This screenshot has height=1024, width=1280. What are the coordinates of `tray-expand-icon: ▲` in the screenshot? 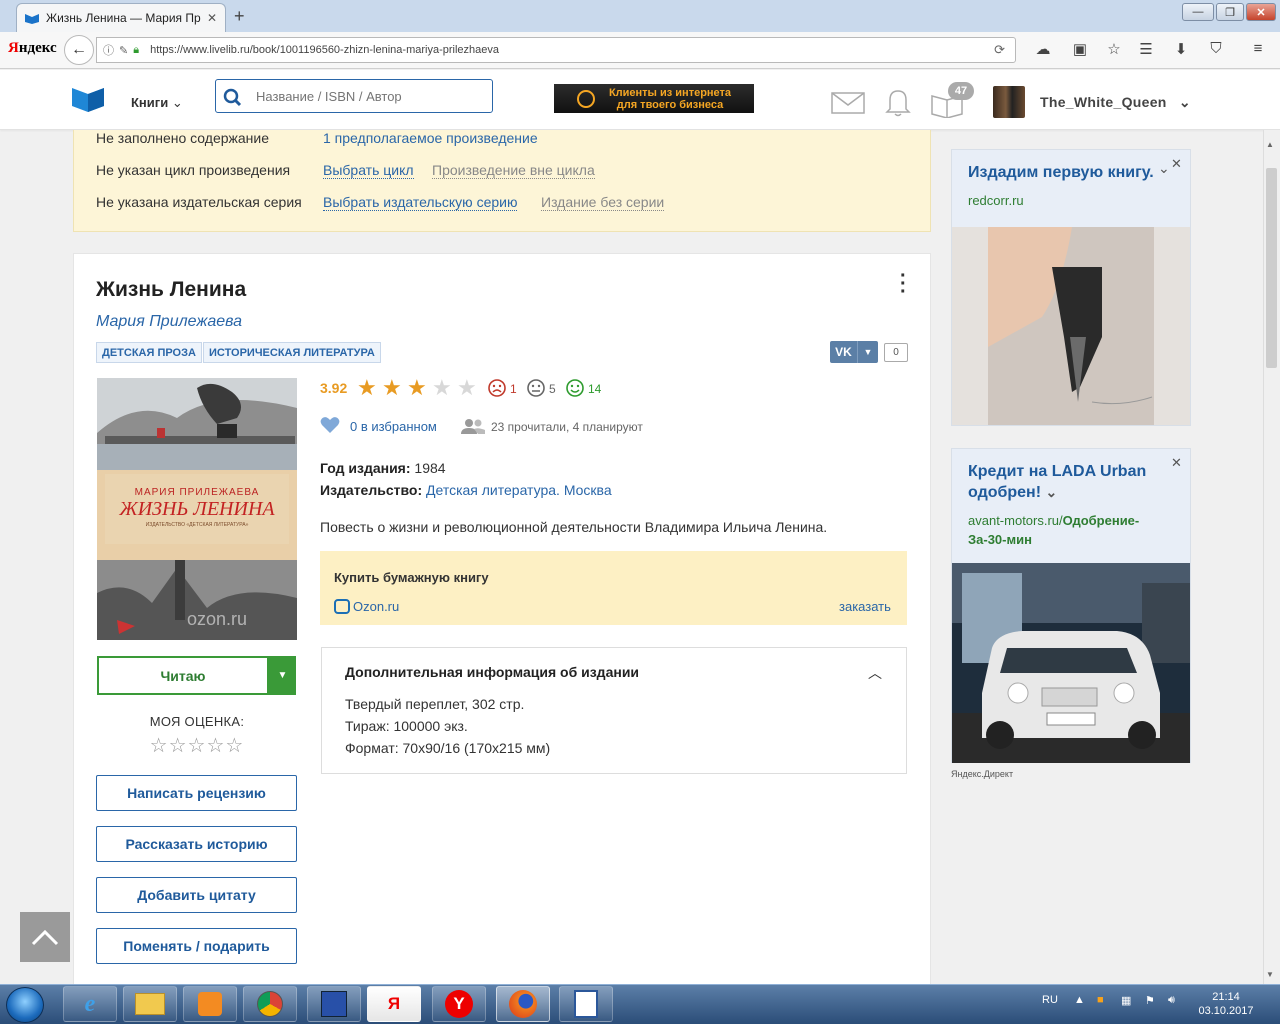 It's located at (1079, 1000).